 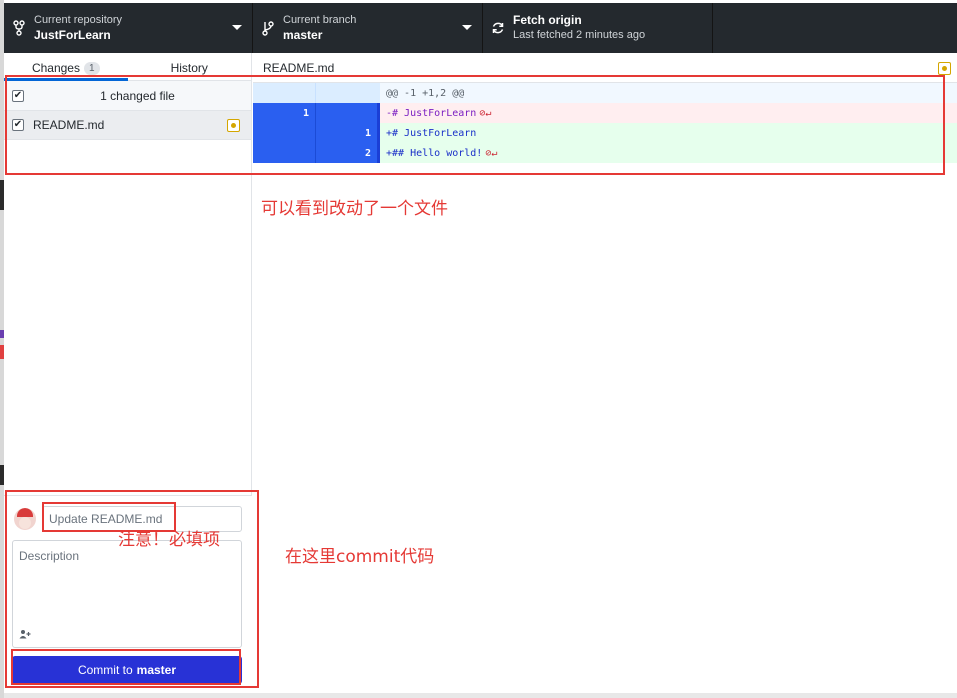 What do you see at coordinates (598, 28) in the screenshot?
I see `fetch-origin-button: Fetch origin Last fetched 2 minutes ago` at bounding box center [598, 28].